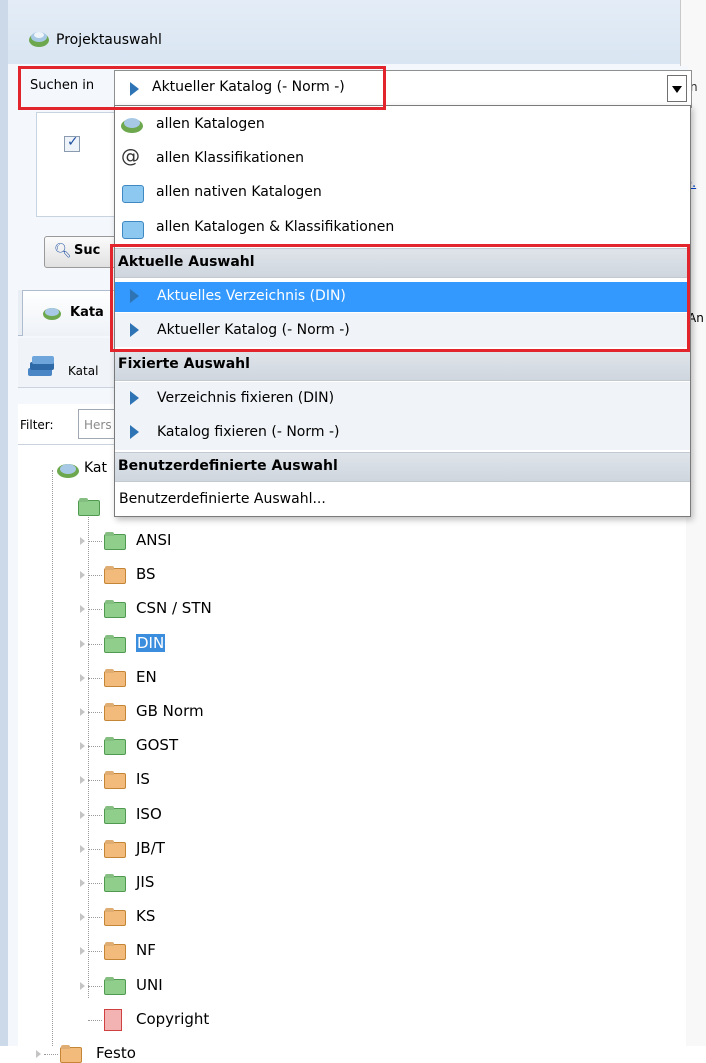 Image resolution: width=706 pixels, height=1063 pixels. What do you see at coordinates (228, 466) in the screenshot?
I see `group-header-custom-selection: Benutzerdefinierte Auswahl` at bounding box center [228, 466].